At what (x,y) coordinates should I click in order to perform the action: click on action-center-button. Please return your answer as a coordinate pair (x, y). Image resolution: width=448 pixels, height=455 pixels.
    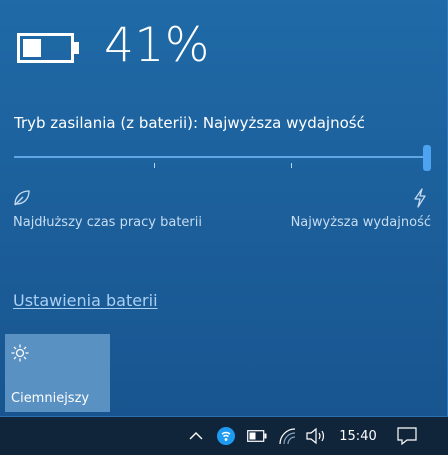
    Looking at the image, I should click on (407, 436).